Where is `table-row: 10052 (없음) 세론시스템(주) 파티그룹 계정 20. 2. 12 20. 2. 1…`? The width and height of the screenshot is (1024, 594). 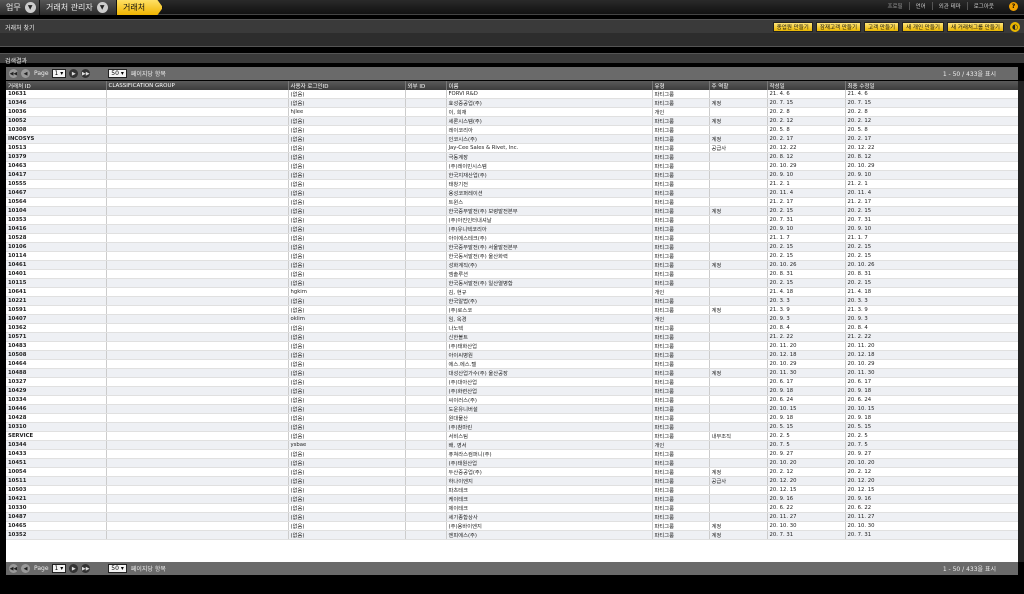
table-row: 10052 (없음) 세론시스템(주) 파티그룹 계정 20. 2. 12 20. 2. 1… is located at coordinates (512, 121).